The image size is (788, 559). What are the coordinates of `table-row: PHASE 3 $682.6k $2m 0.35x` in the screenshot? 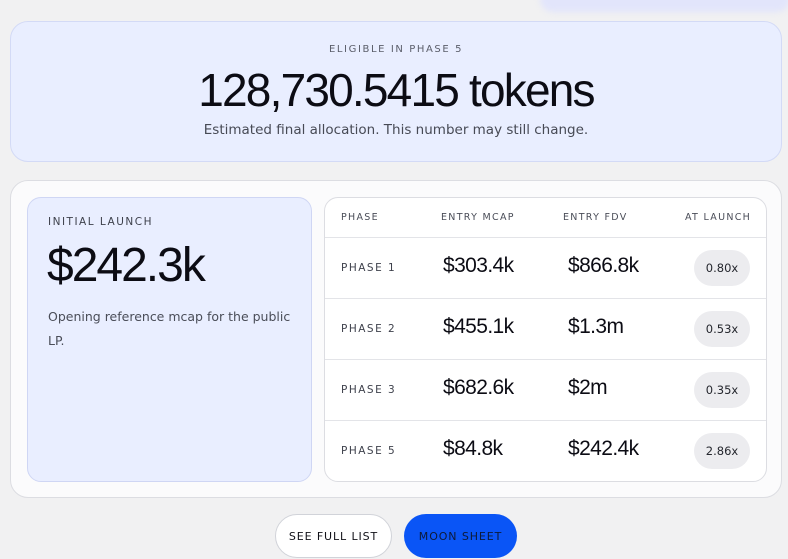 It's located at (545, 390).